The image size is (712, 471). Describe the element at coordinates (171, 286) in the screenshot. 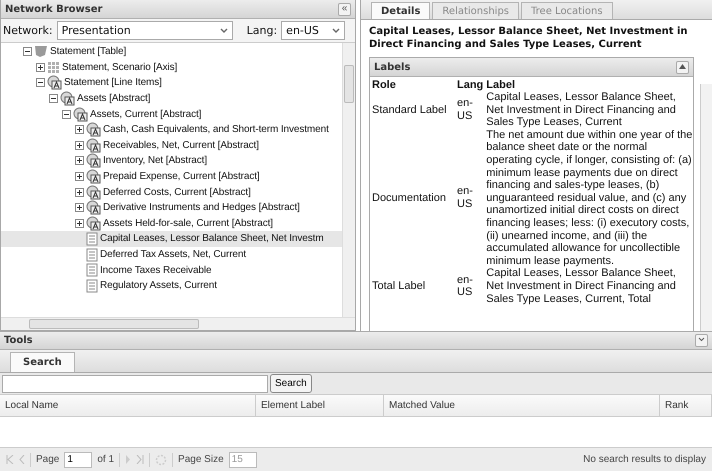

I see `tree-node: Regulatory Assets, Current` at that location.